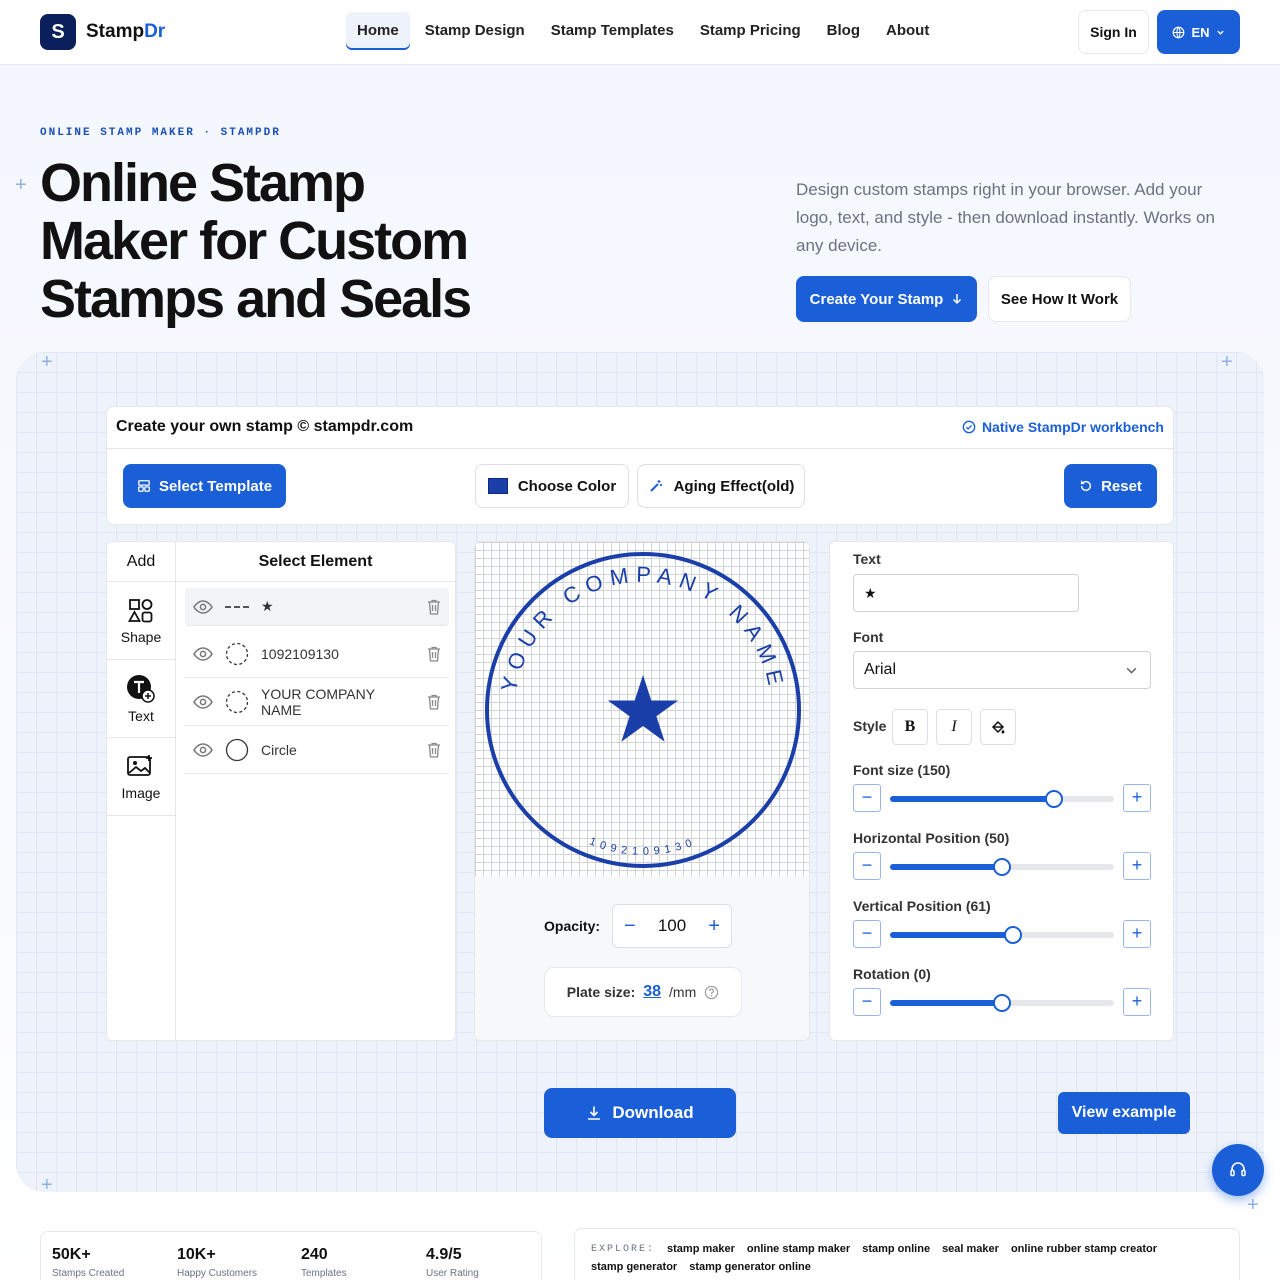  What do you see at coordinates (642, 709) in the screenshot?
I see `stamp-canvas: YOUR COMPANY NAME 1092109130` at bounding box center [642, 709].